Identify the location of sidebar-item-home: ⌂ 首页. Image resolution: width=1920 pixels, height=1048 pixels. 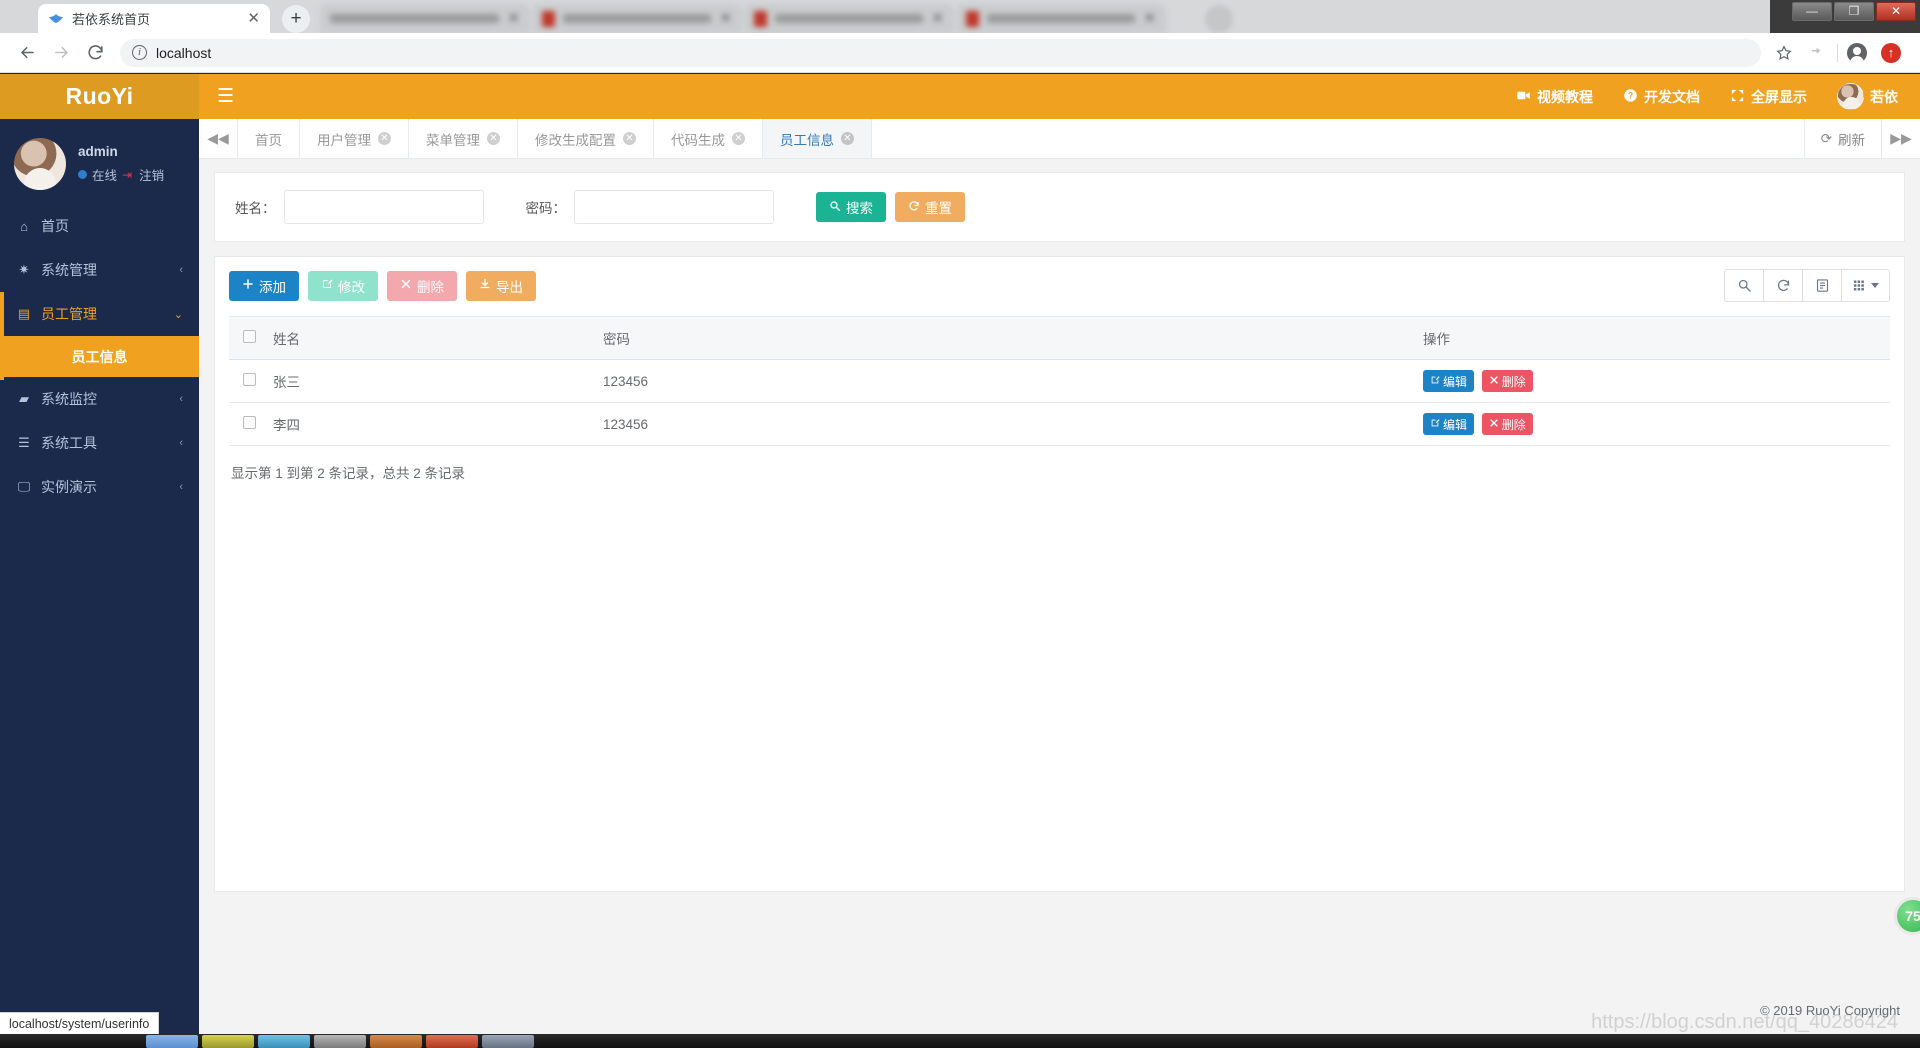
(99, 226).